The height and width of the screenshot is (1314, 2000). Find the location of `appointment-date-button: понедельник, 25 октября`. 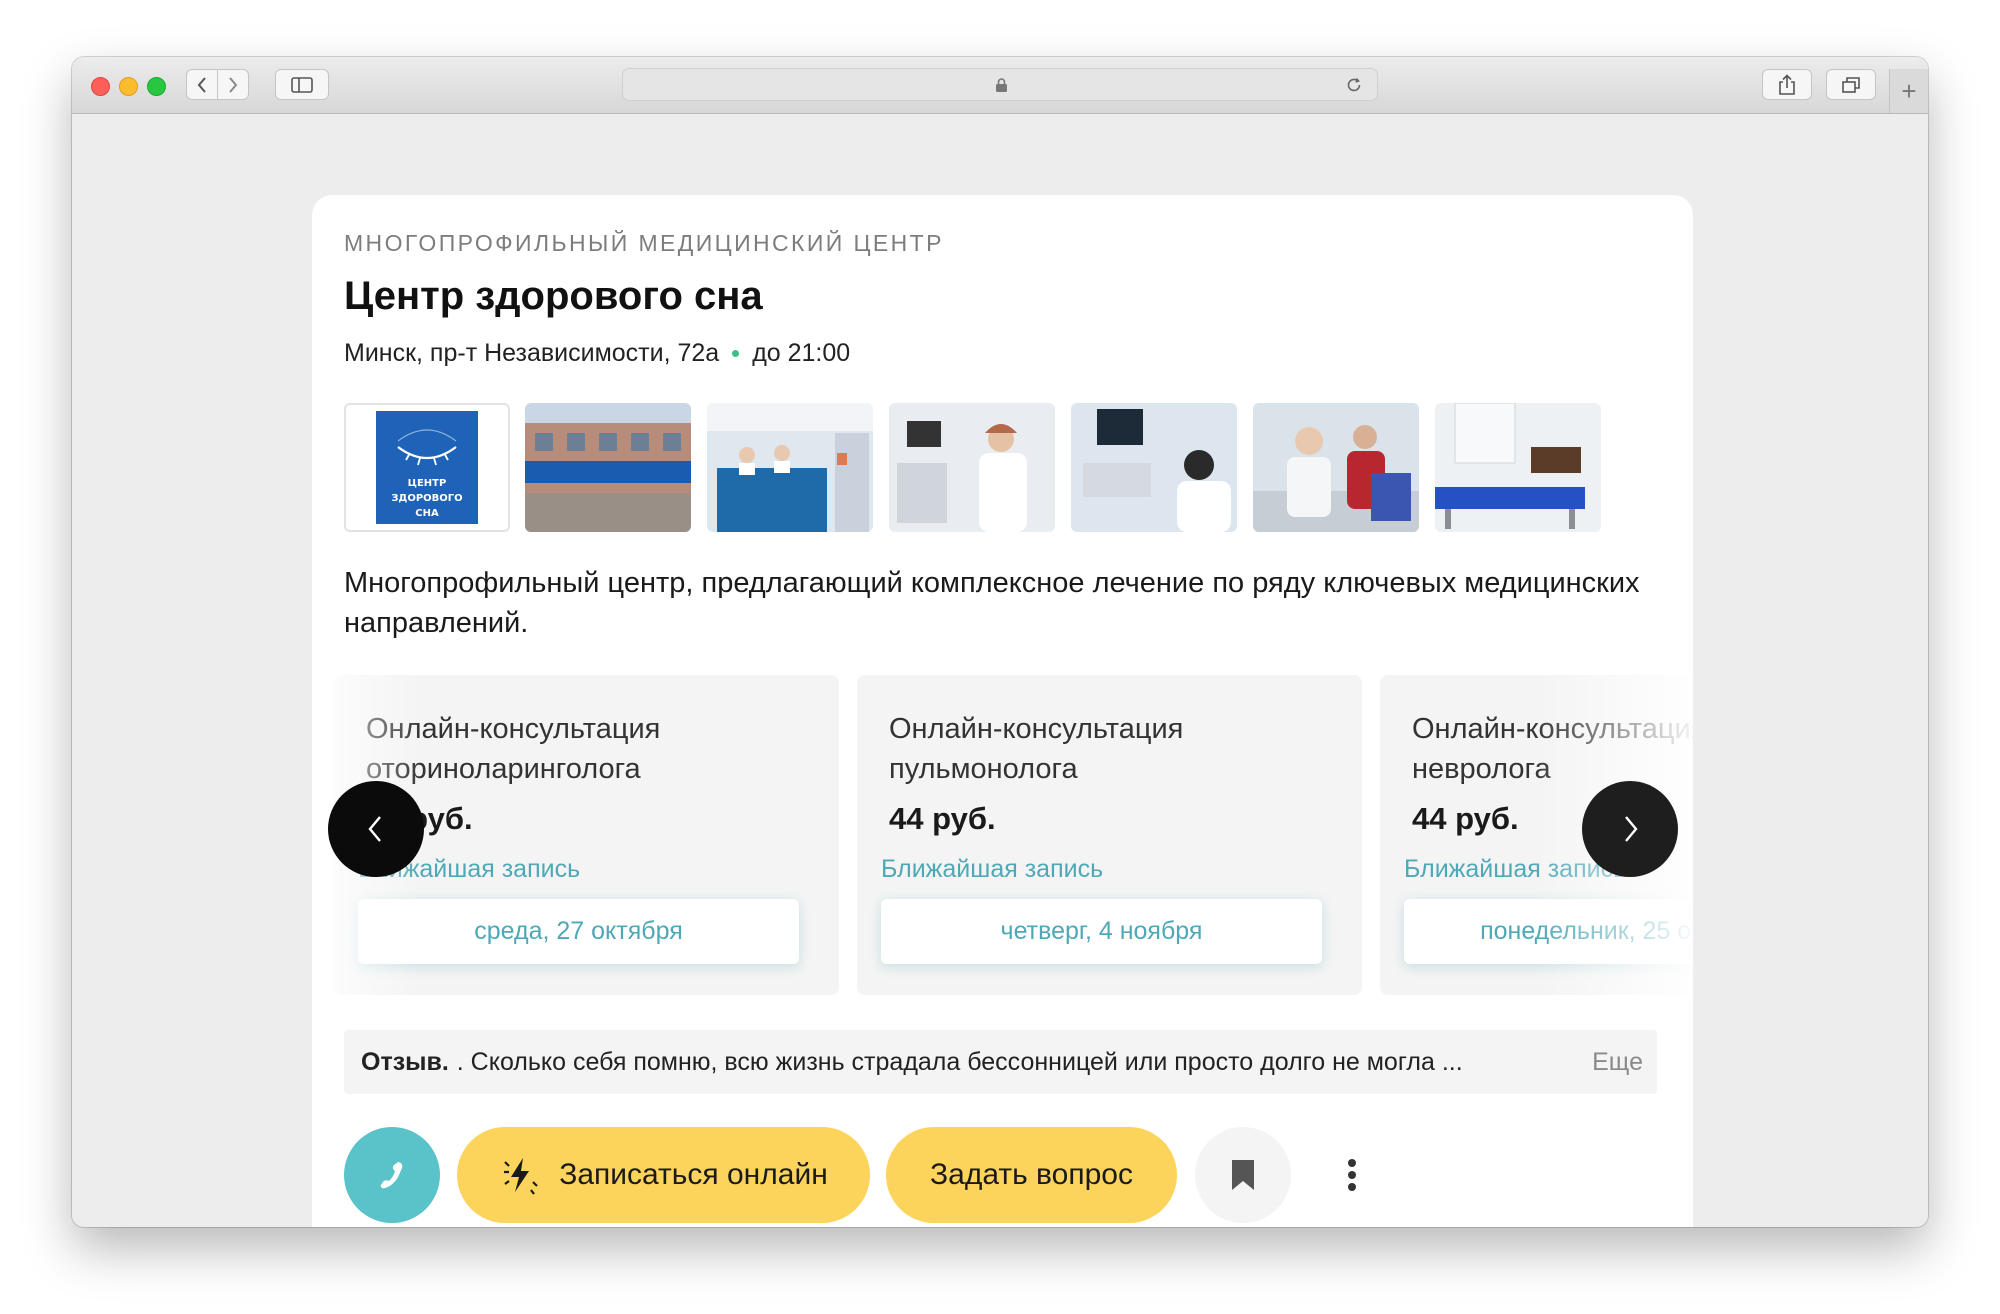

appointment-date-button: понедельник, 25 октября is located at coordinates (1548, 931).